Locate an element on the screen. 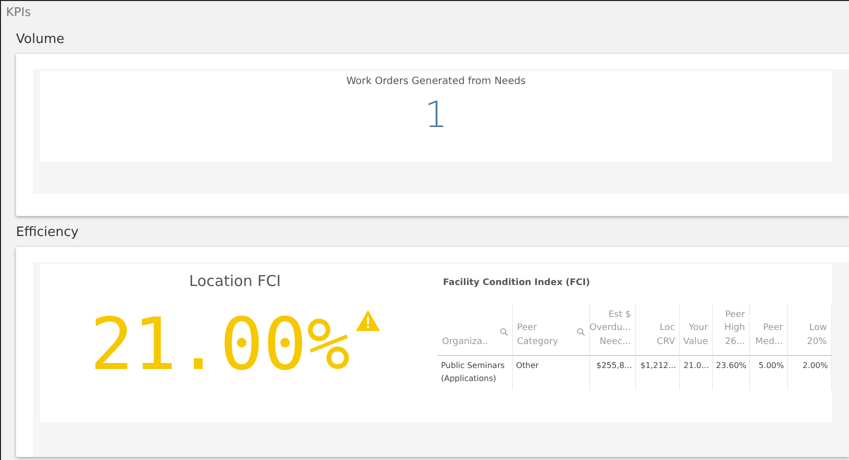 The height and width of the screenshot is (460, 849). column-header: Your Value is located at coordinates (695, 335).